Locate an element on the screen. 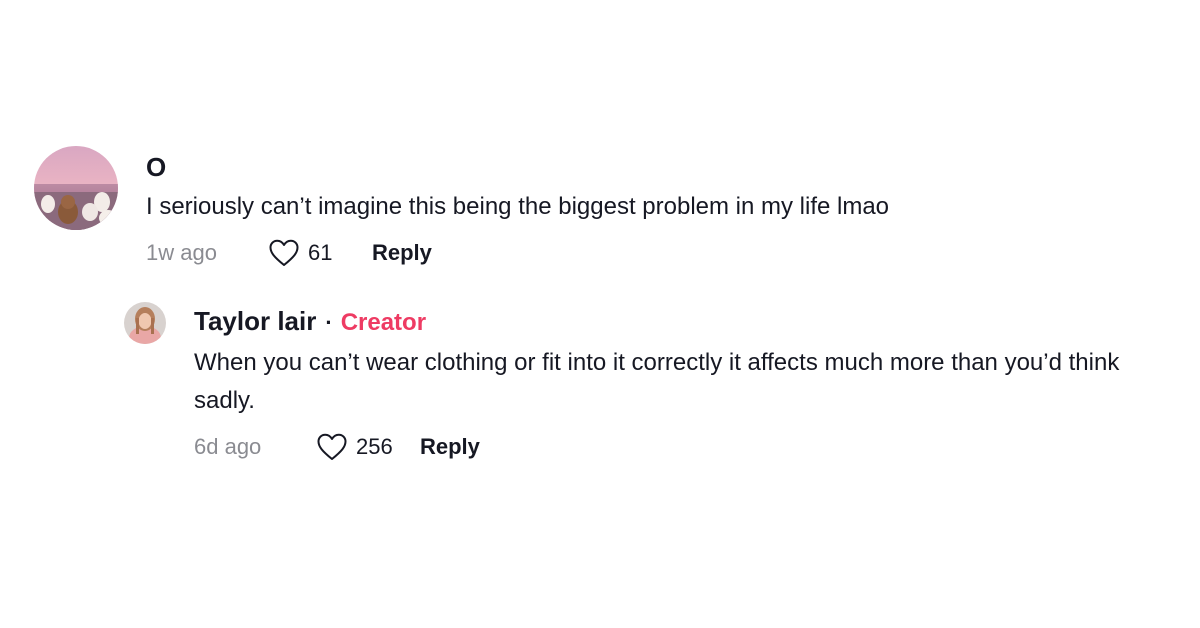 This screenshot has width=1200, height=628. like-button: 61 is located at coordinates (320, 253).